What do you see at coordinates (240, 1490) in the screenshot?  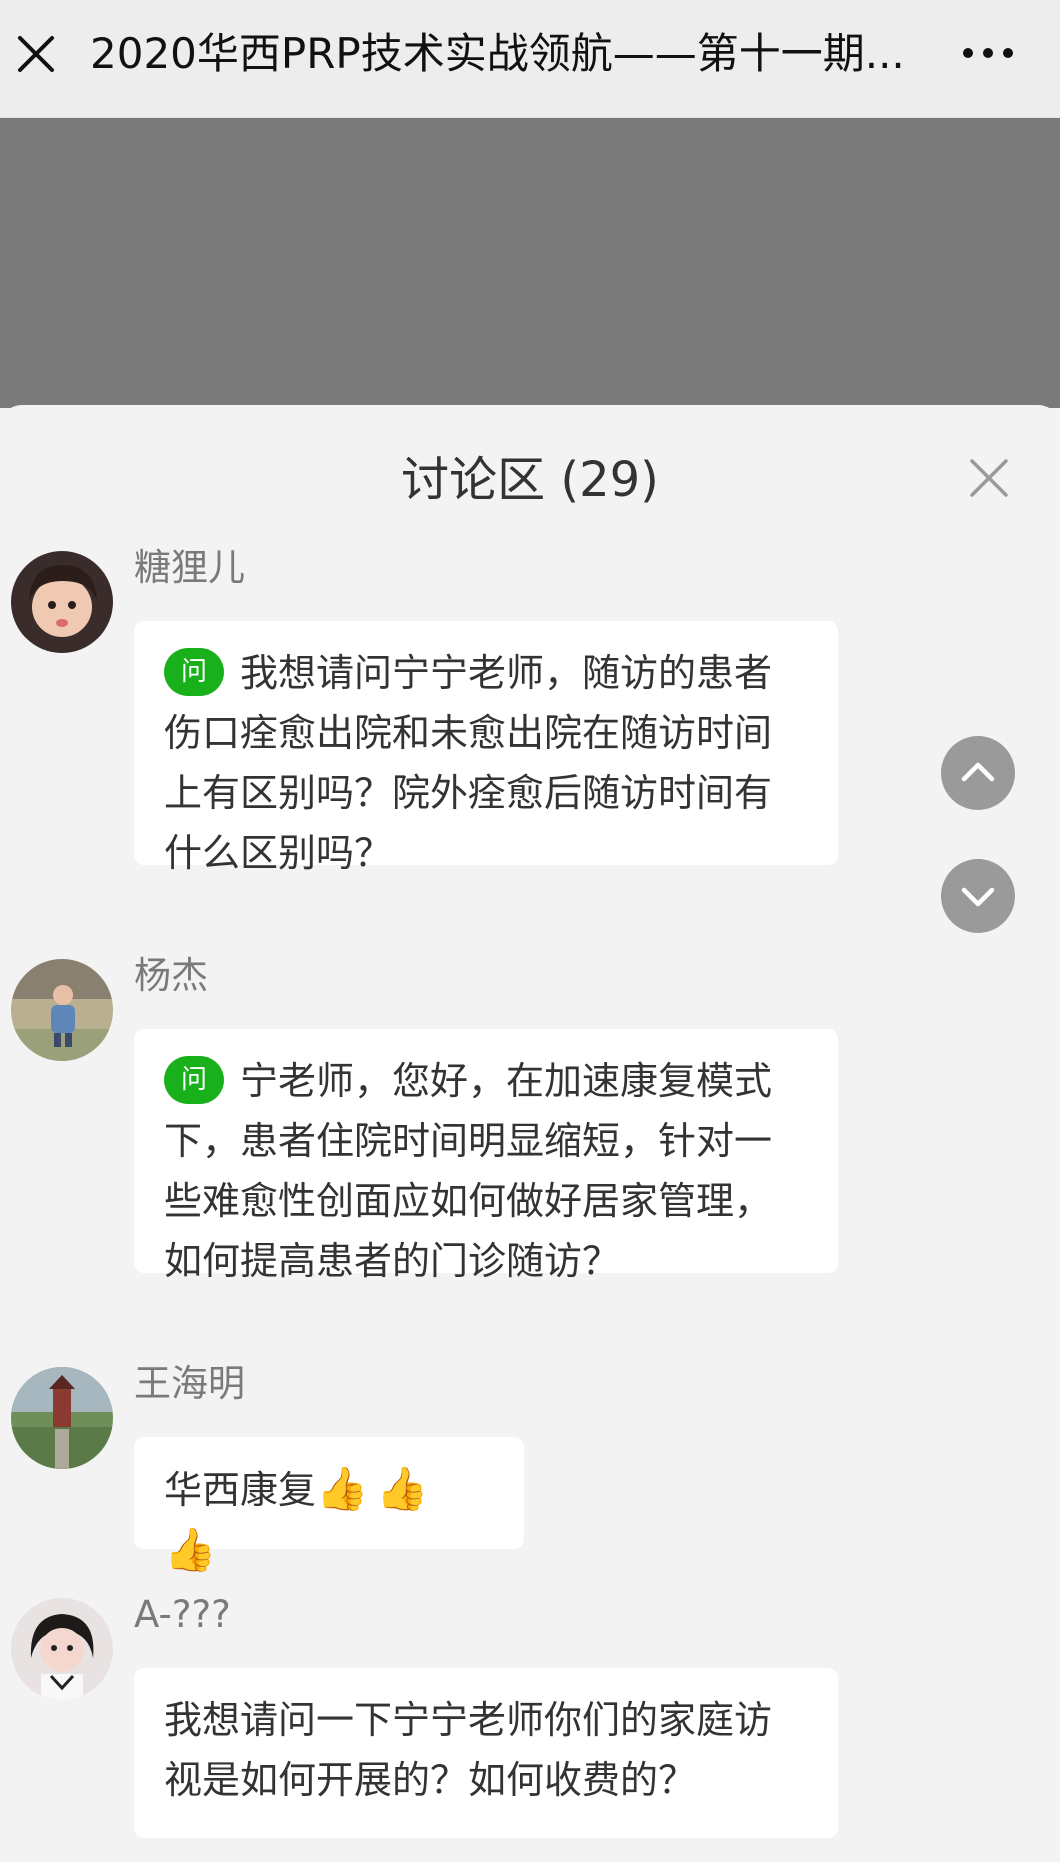 I see `comment-text: 华西康复` at bounding box center [240, 1490].